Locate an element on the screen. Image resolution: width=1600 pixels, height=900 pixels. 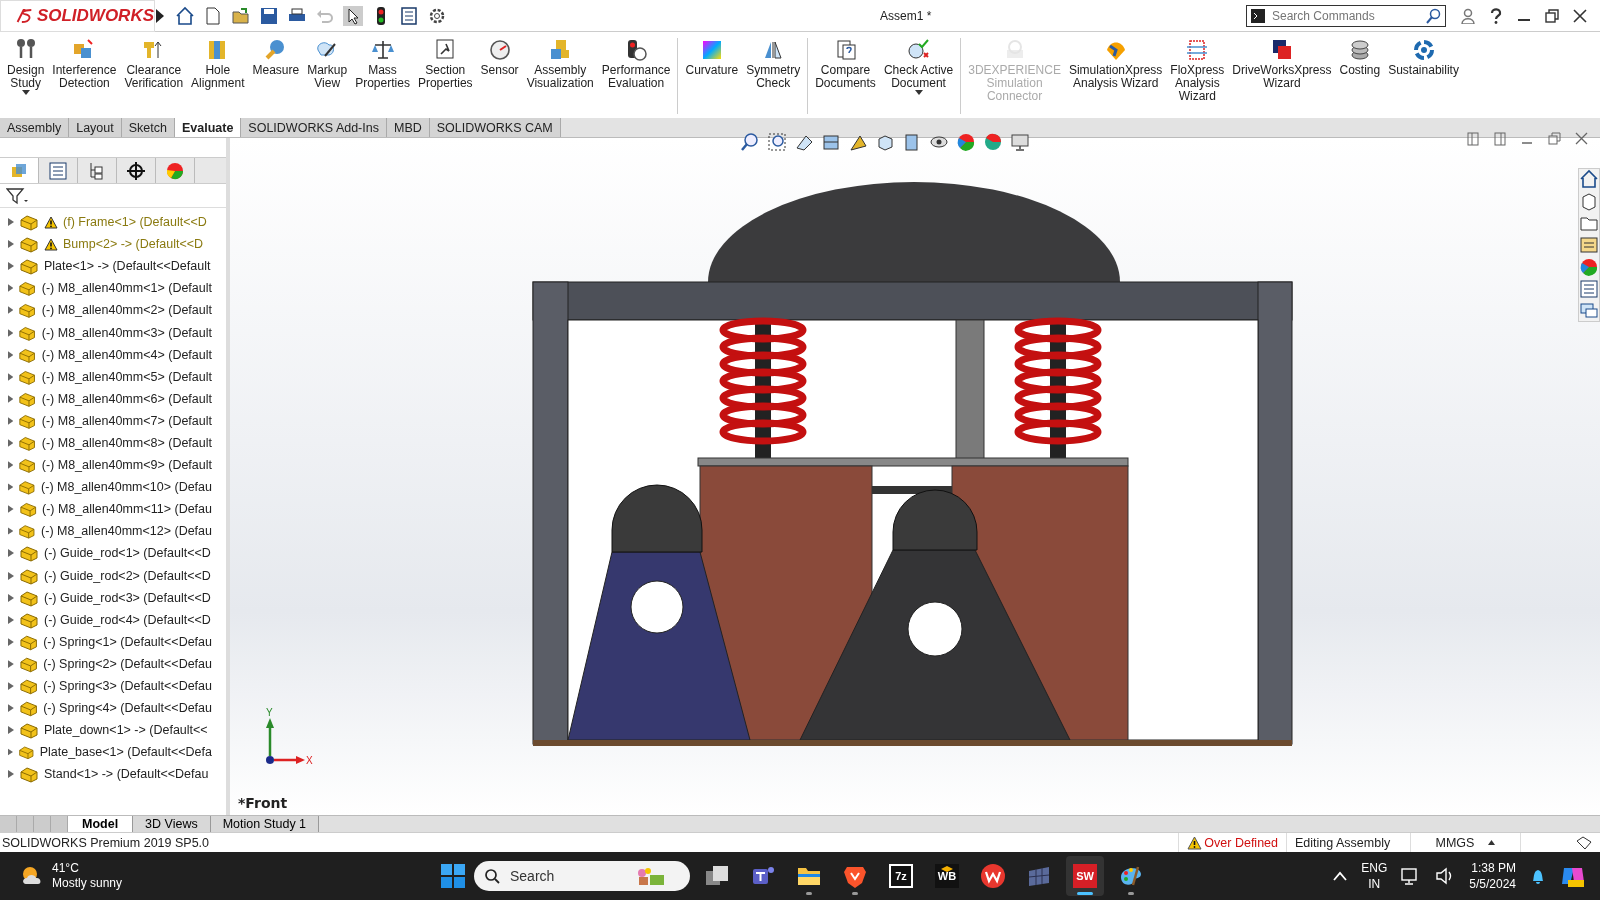
ribbon-tab: SOLIDWORKS Add-Ins is located at coordinates (314, 127).